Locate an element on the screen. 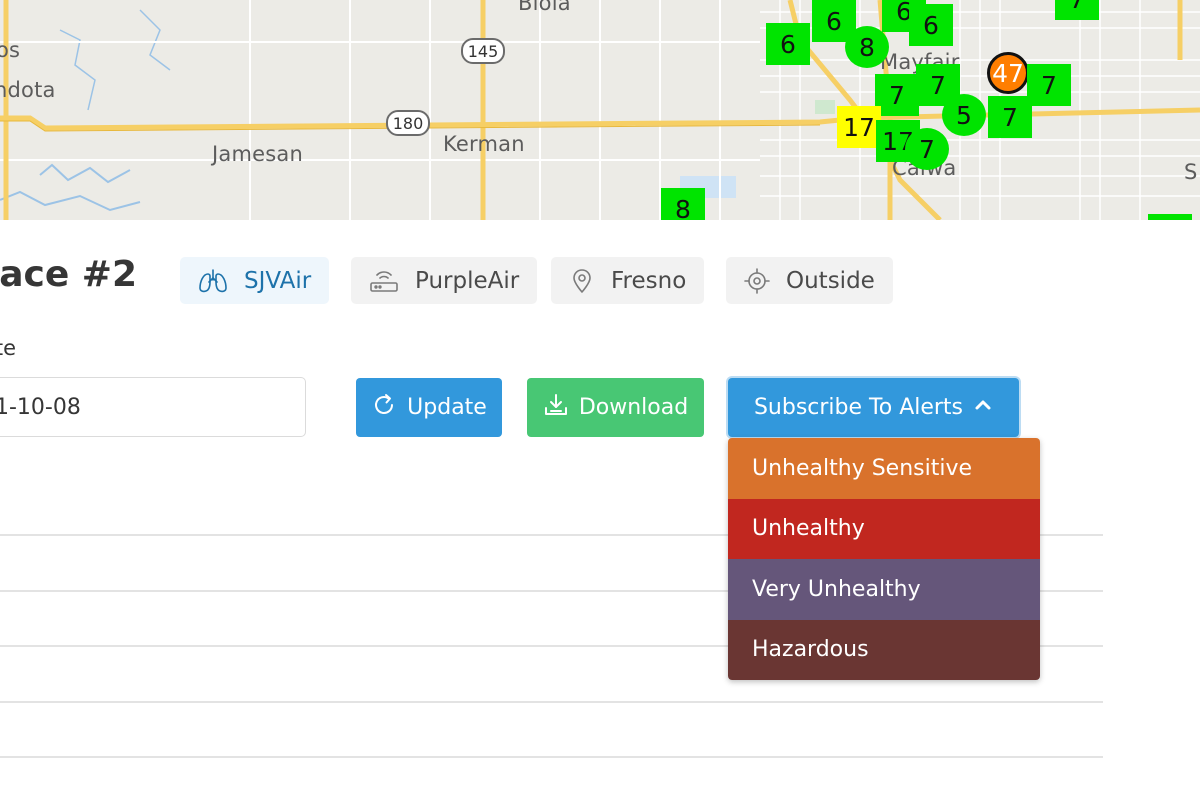 This screenshot has height=800, width=1200. sensor-marker-moderate: 17 is located at coordinates (859, 127).